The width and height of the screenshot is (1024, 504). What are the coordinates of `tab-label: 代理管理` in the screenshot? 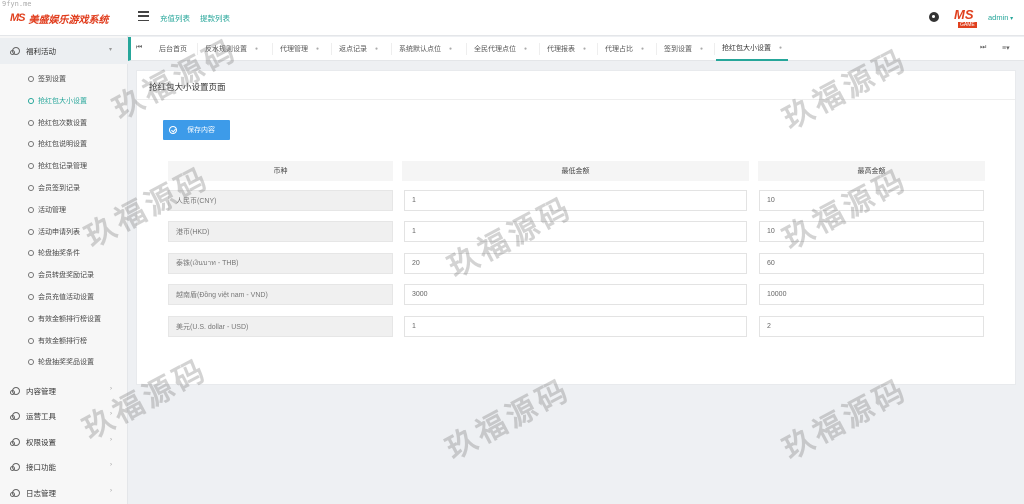 It's located at (294, 49).